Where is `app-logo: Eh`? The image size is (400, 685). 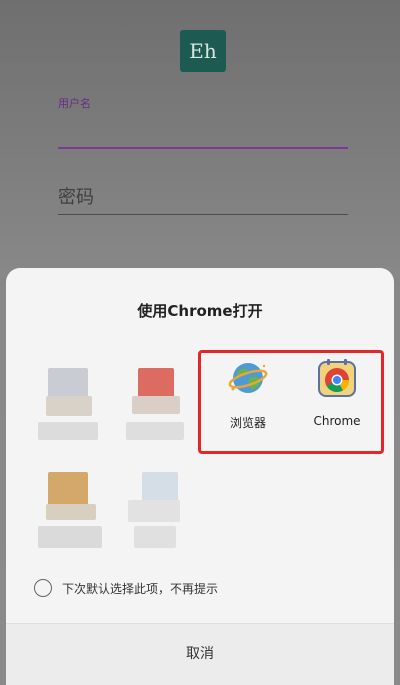 app-logo: Eh is located at coordinates (203, 51).